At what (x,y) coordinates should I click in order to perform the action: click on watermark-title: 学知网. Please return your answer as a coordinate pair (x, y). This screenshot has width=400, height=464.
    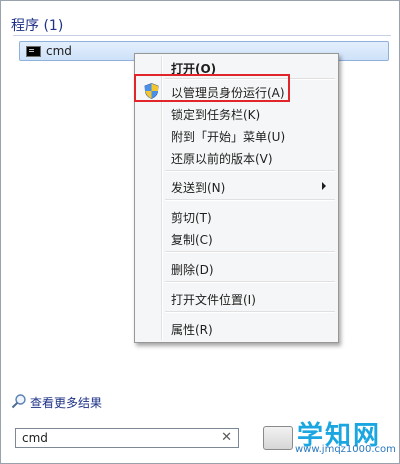
    Looking at the image, I should click on (339, 436).